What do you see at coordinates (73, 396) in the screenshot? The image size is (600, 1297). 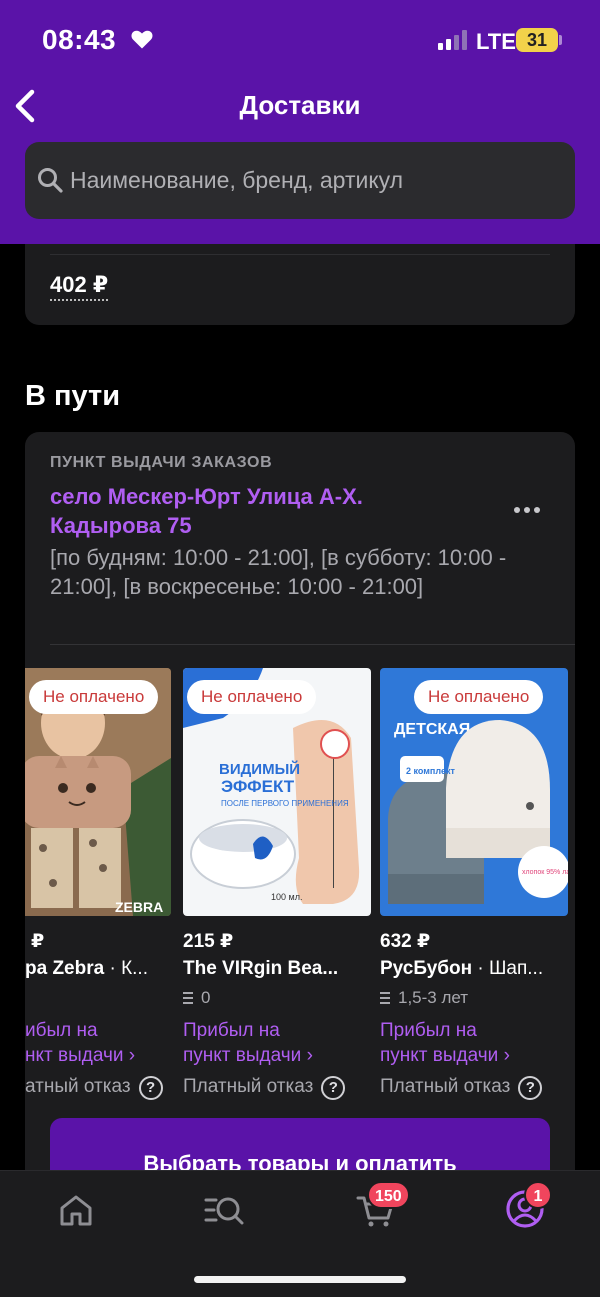 I see `section-title-in-transit: В пути` at bounding box center [73, 396].